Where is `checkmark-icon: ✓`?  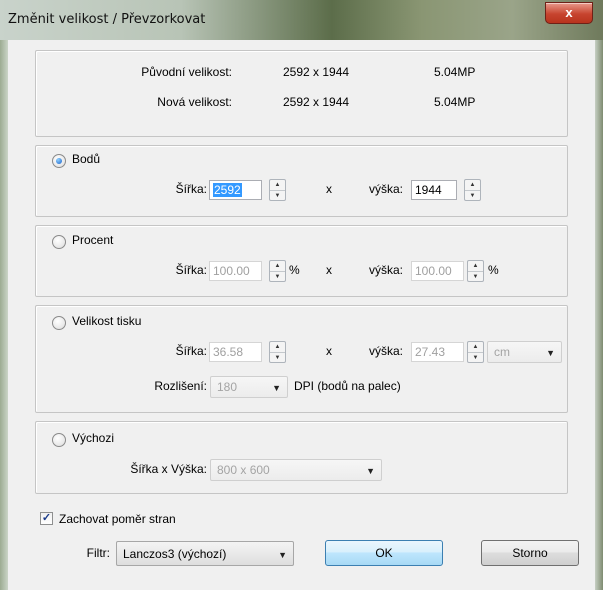
checkmark-icon: ✓ is located at coordinates (46, 518).